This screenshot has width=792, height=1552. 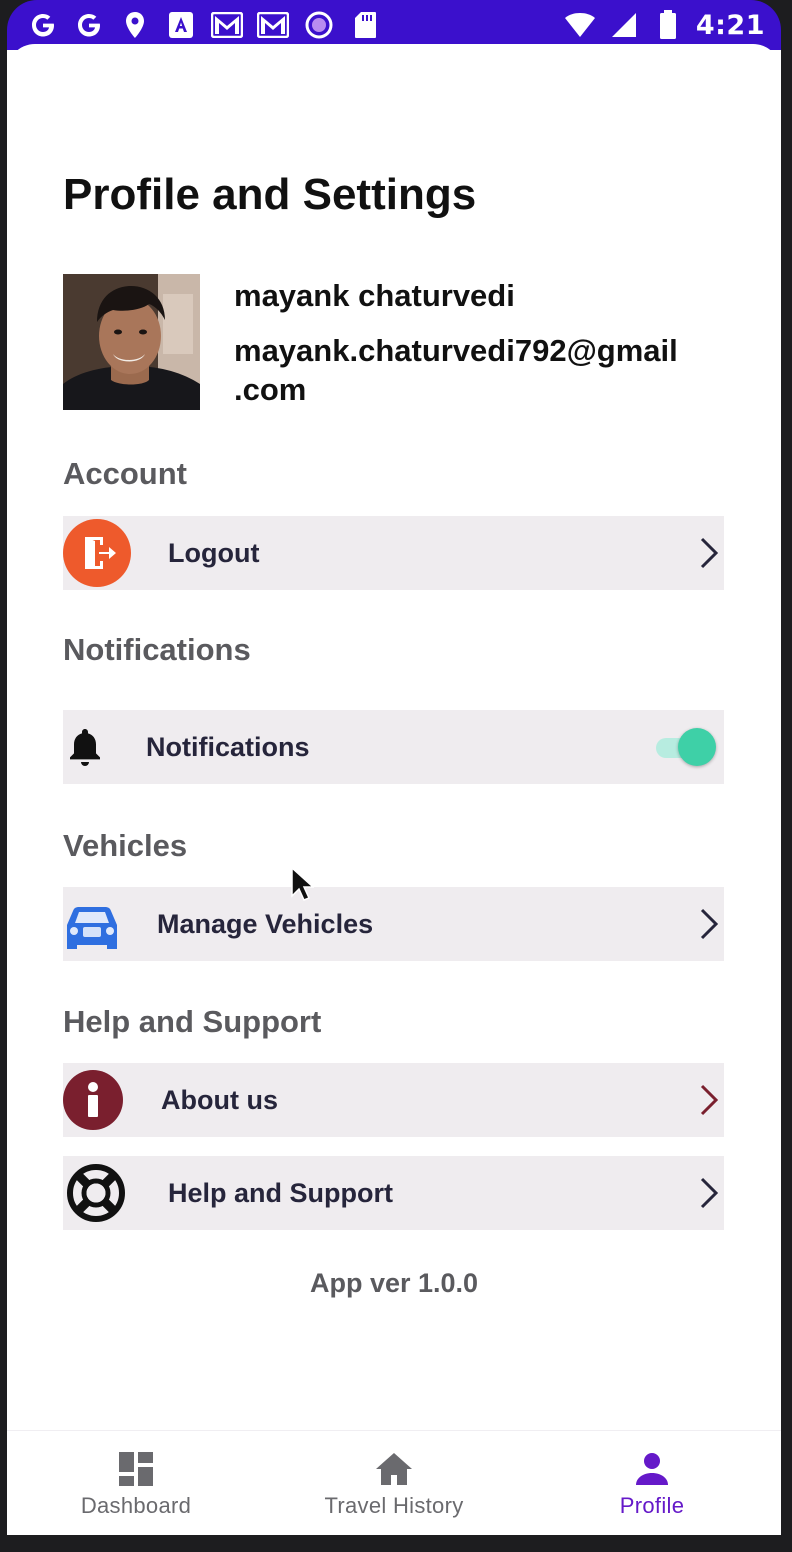 What do you see at coordinates (652, 1469) in the screenshot?
I see `person-icon` at bounding box center [652, 1469].